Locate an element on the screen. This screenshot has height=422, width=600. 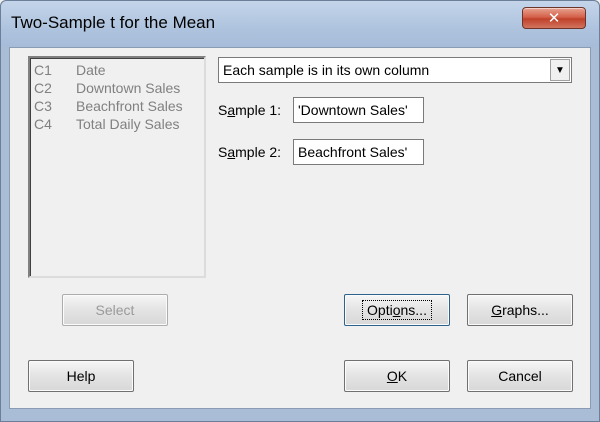
variable-name: Date is located at coordinates (91, 70).